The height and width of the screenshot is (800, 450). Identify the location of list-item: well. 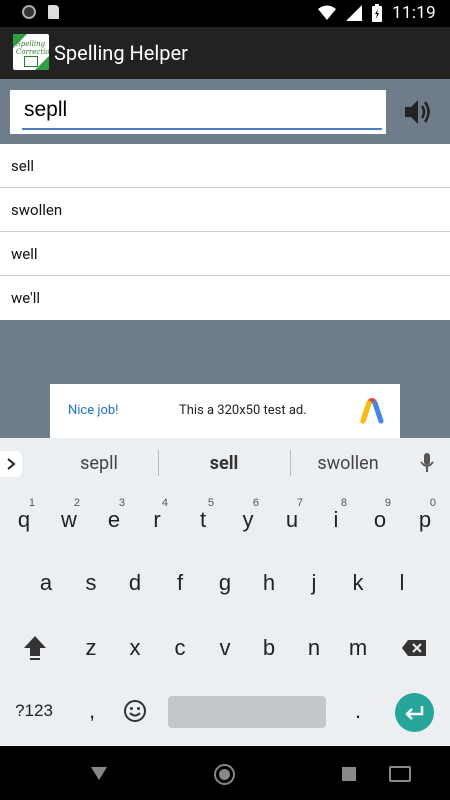
(225, 254).